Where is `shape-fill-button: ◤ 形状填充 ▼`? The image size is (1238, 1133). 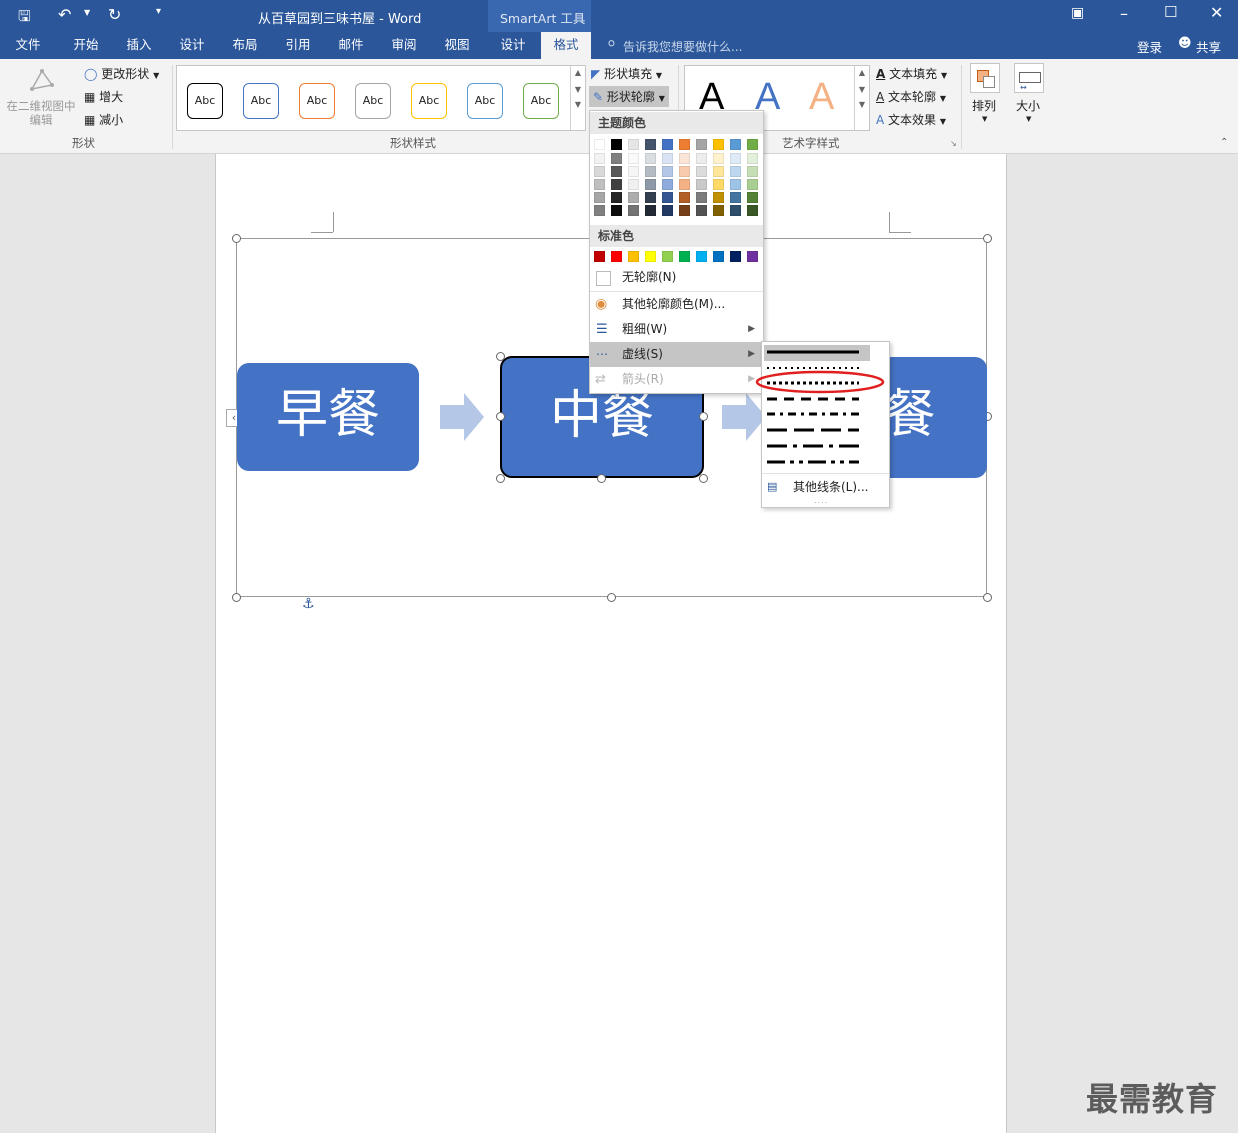 shape-fill-button: ◤ 形状填充 ▼ is located at coordinates (626, 73).